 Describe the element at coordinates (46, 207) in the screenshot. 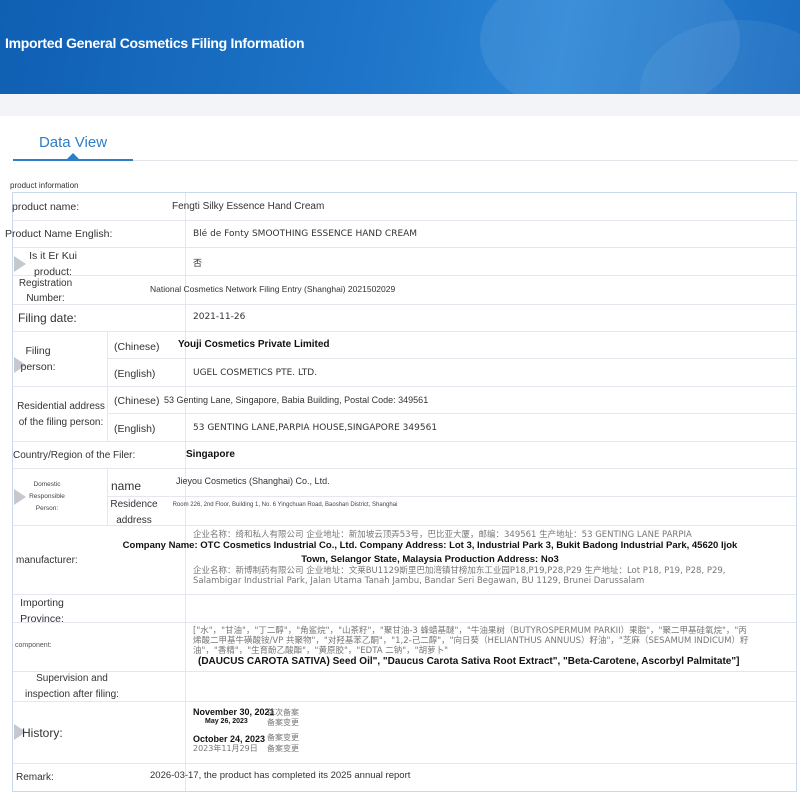

I see `product-name-label: product name:` at that location.